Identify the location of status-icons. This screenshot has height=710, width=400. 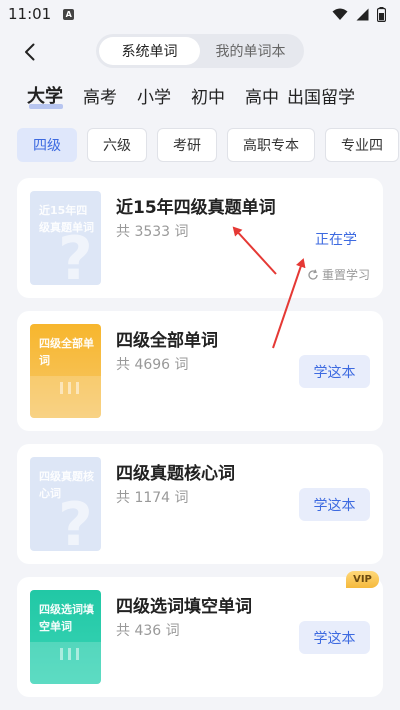
(359, 14).